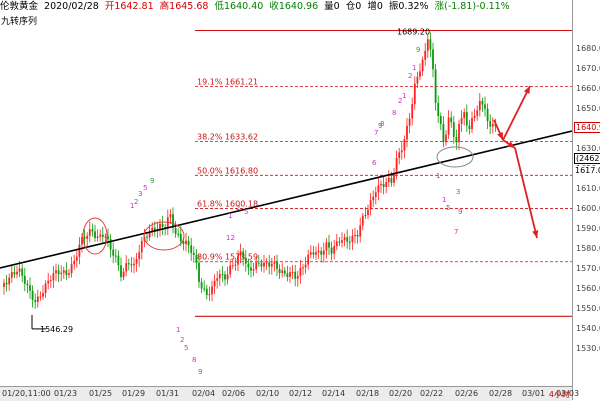 Image resolution: width=600 pixels, height=401 pixels. Describe the element at coordinates (588, 308) in the screenshot. I see `price-tick: 1550.00` at that location.